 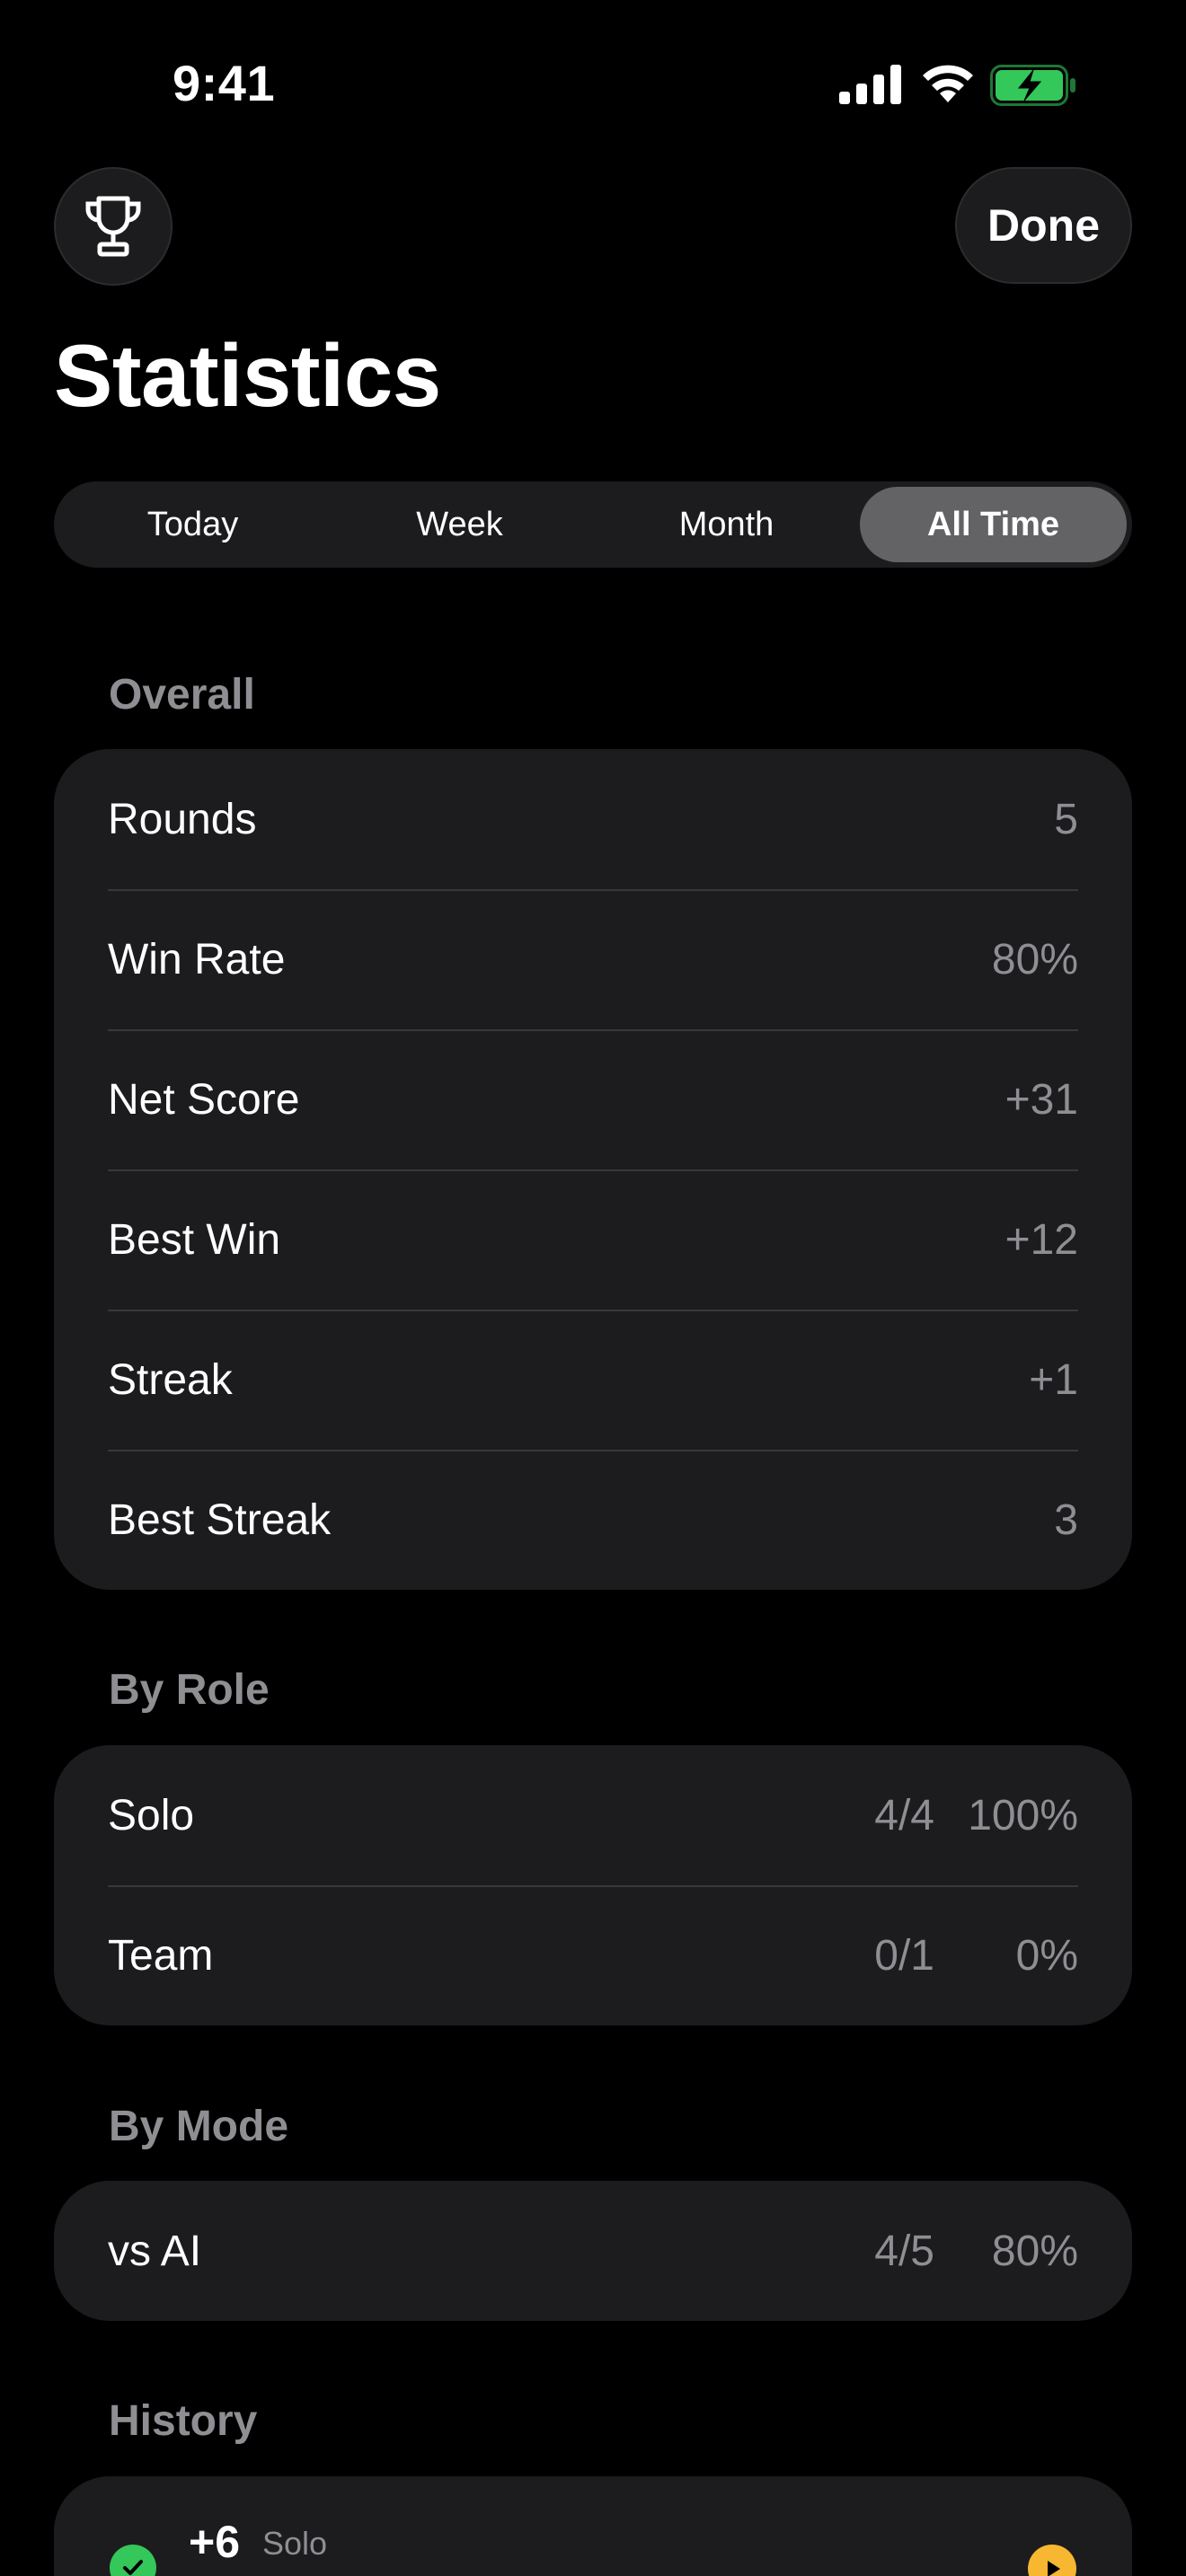 What do you see at coordinates (593, 819) in the screenshot?
I see `stat-row-rounds: Rounds 5` at bounding box center [593, 819].